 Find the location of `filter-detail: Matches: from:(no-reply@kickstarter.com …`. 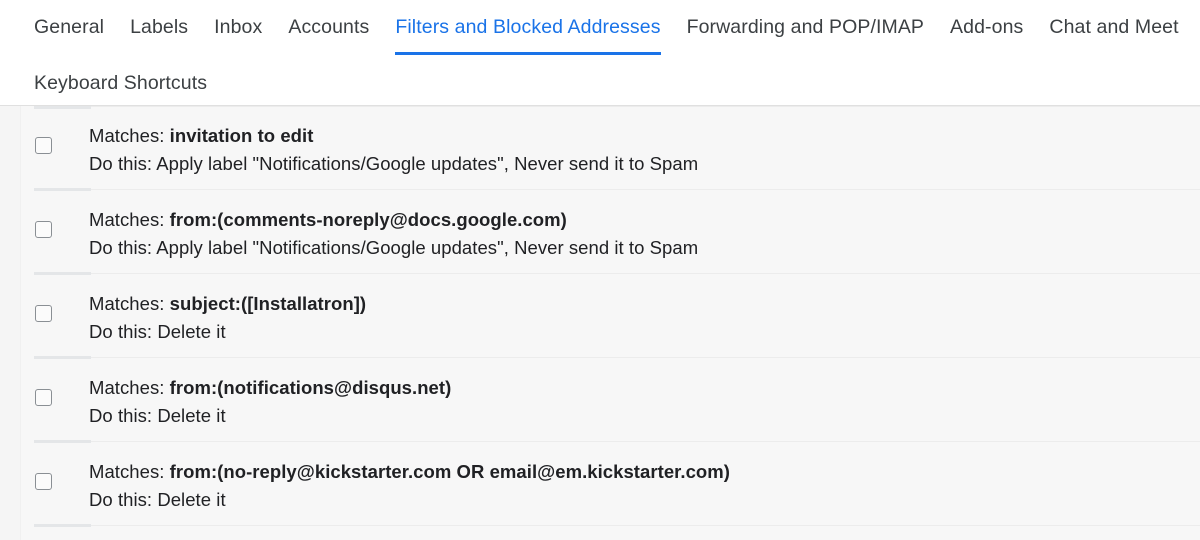

filter-detail: Matches: from:(no-reply@kickstarter.com … is located at coordinates (633, 486).